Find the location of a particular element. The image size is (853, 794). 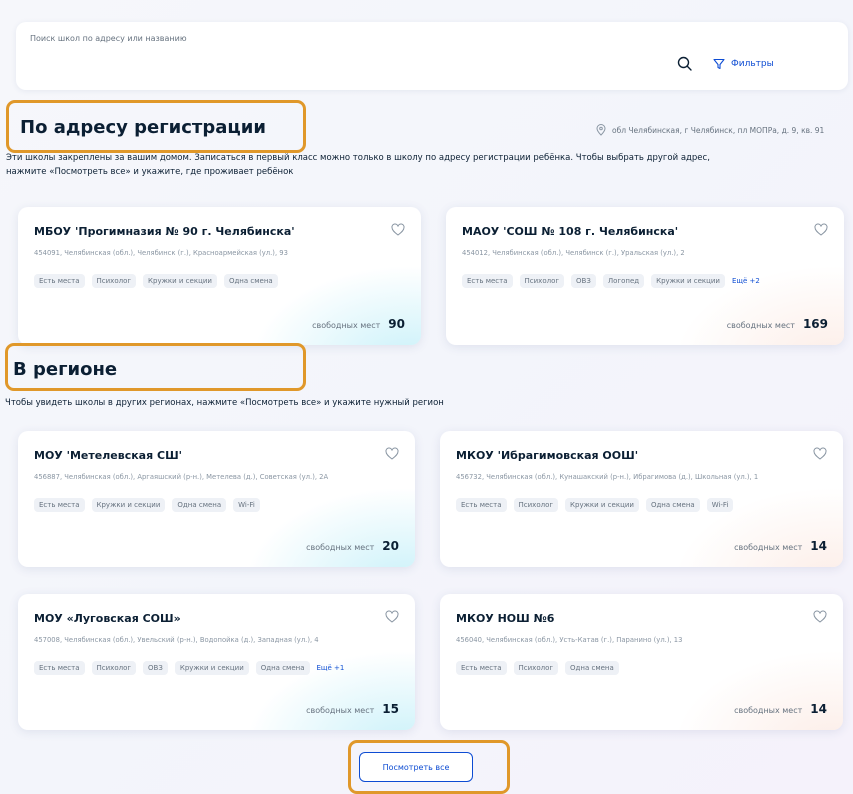

free-seats: свободных мест 20 is located at coordinates (352, 546).